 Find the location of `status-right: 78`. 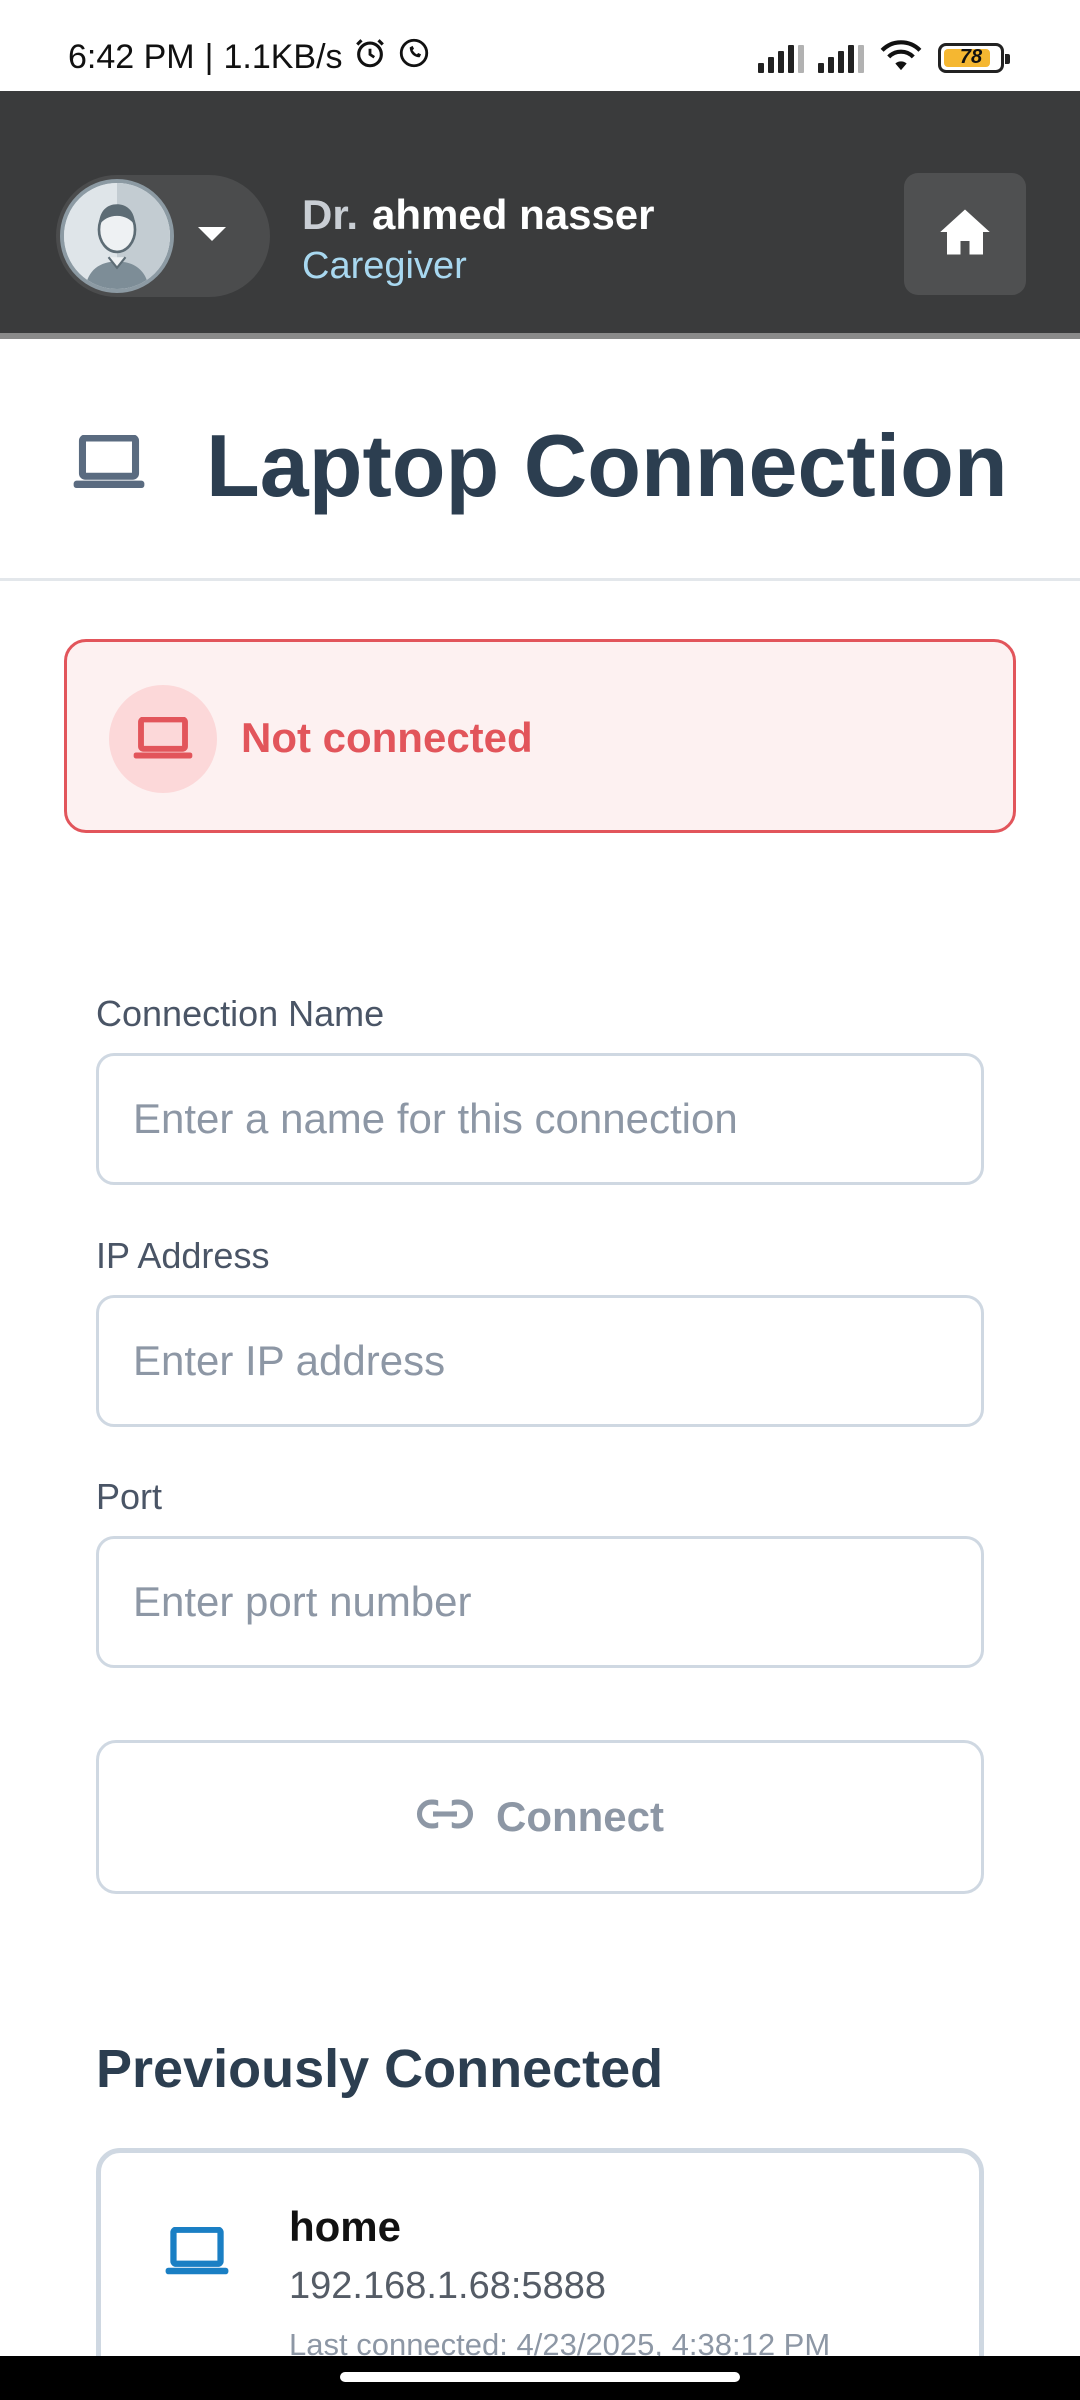

status-right: 78 is located at coordinates (884, 57).